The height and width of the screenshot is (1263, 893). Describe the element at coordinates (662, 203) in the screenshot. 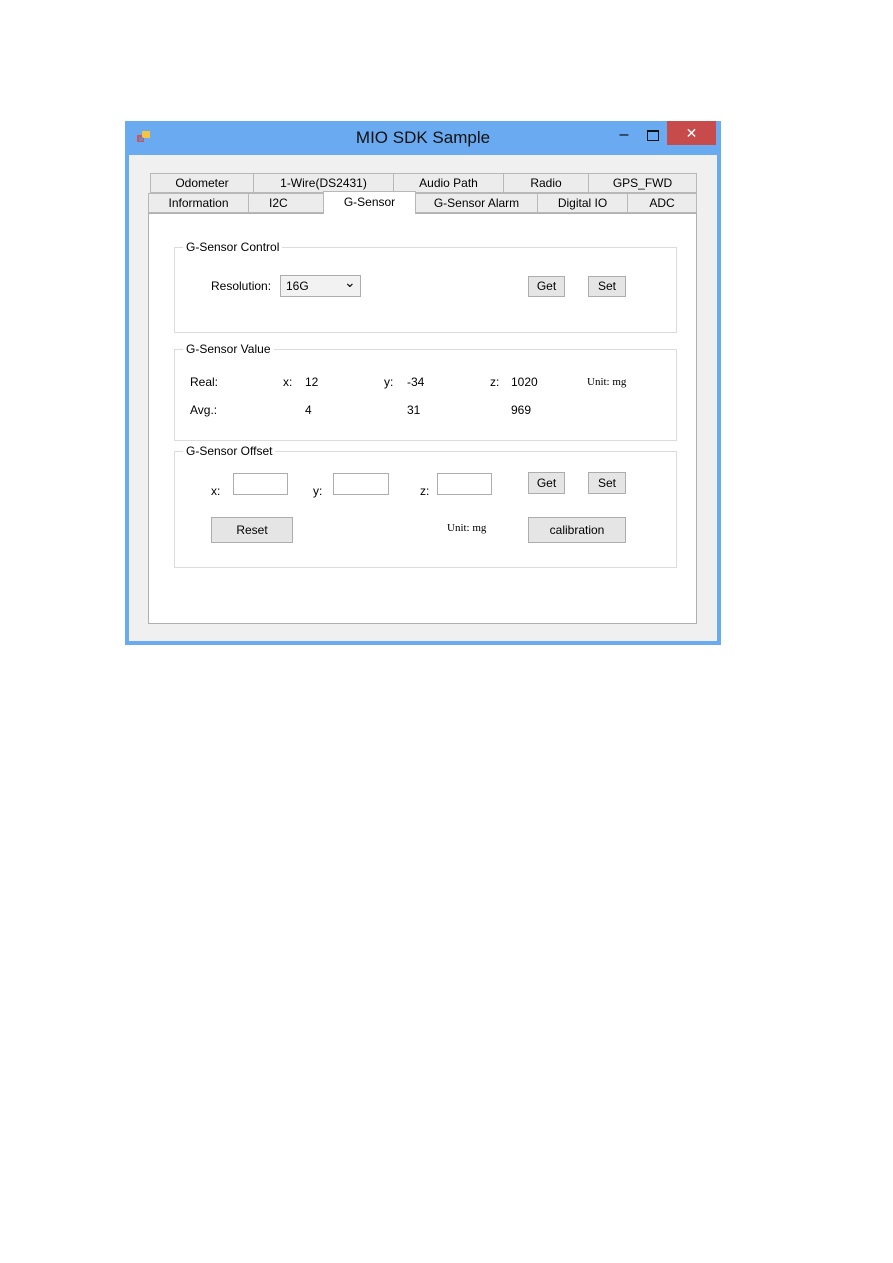

I see `tab-adc: ADC` at that location.